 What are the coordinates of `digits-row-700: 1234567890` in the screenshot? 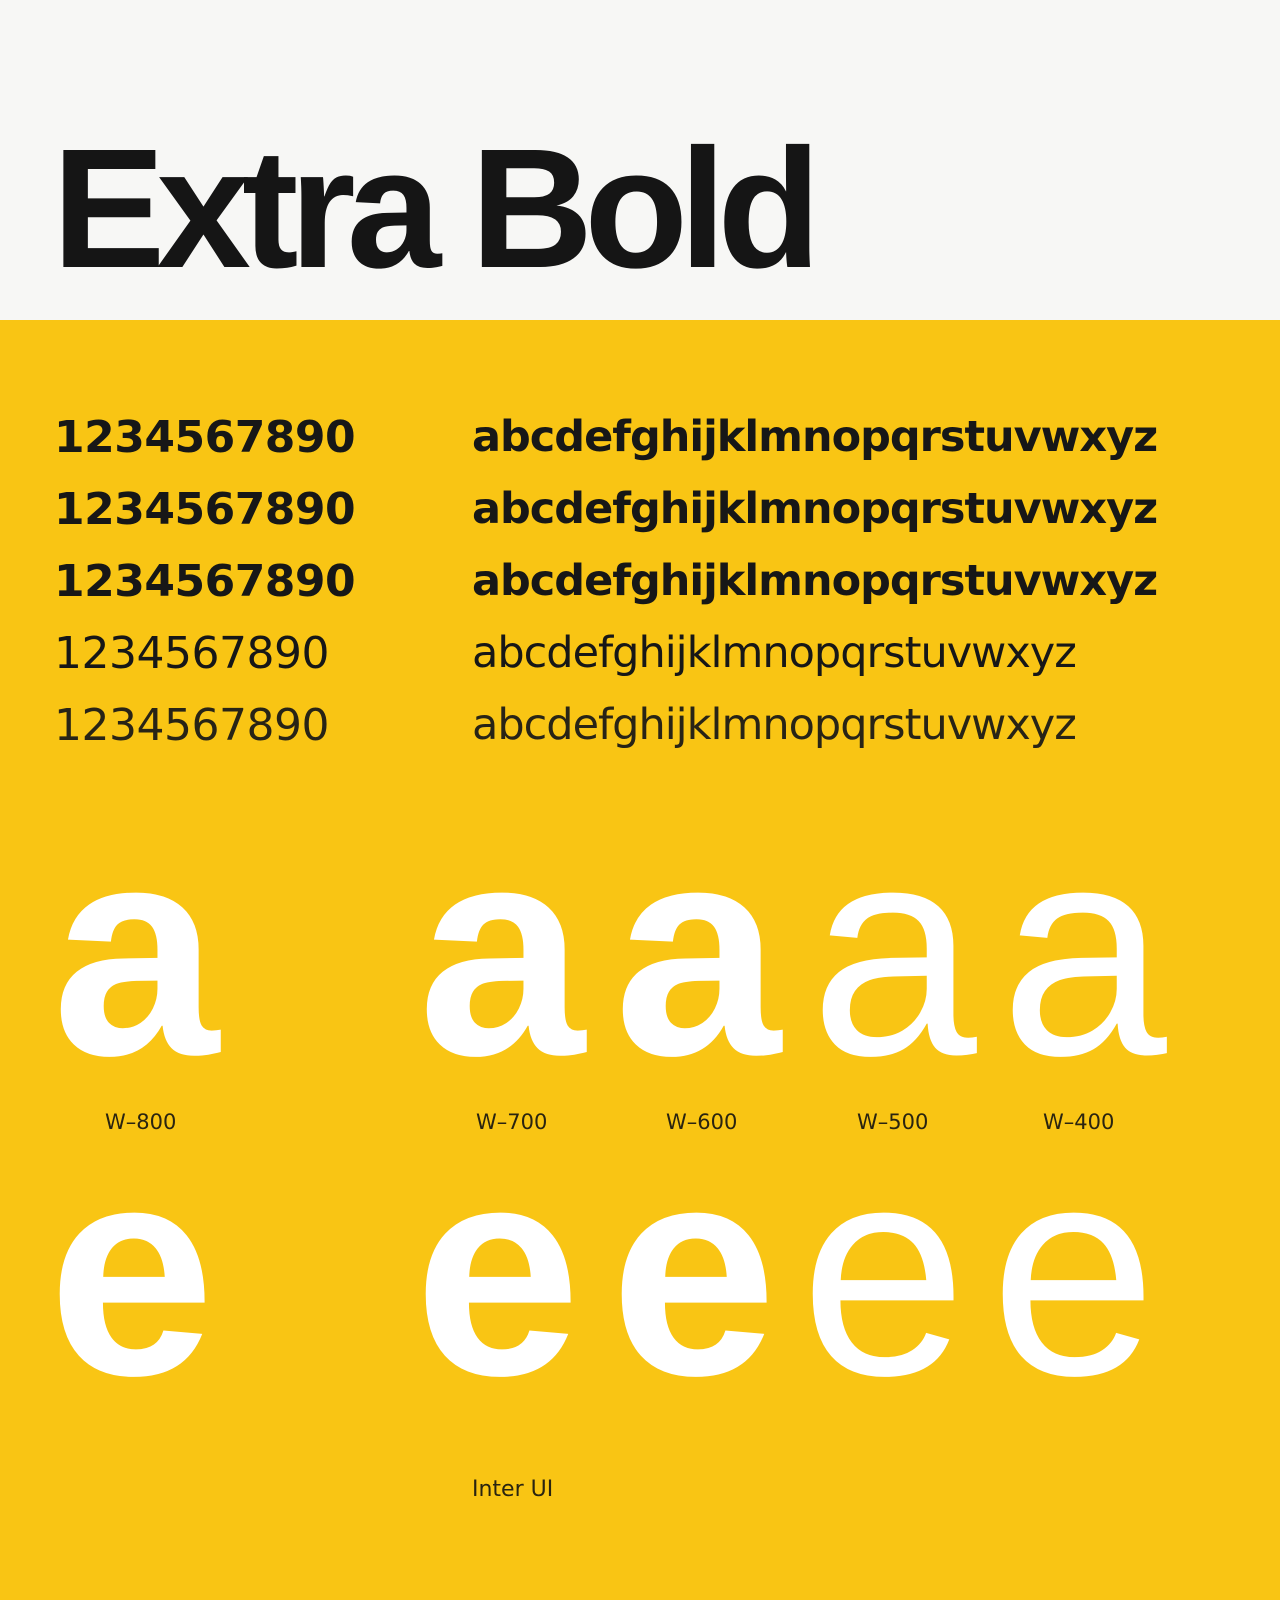 It's located at (205, 509).